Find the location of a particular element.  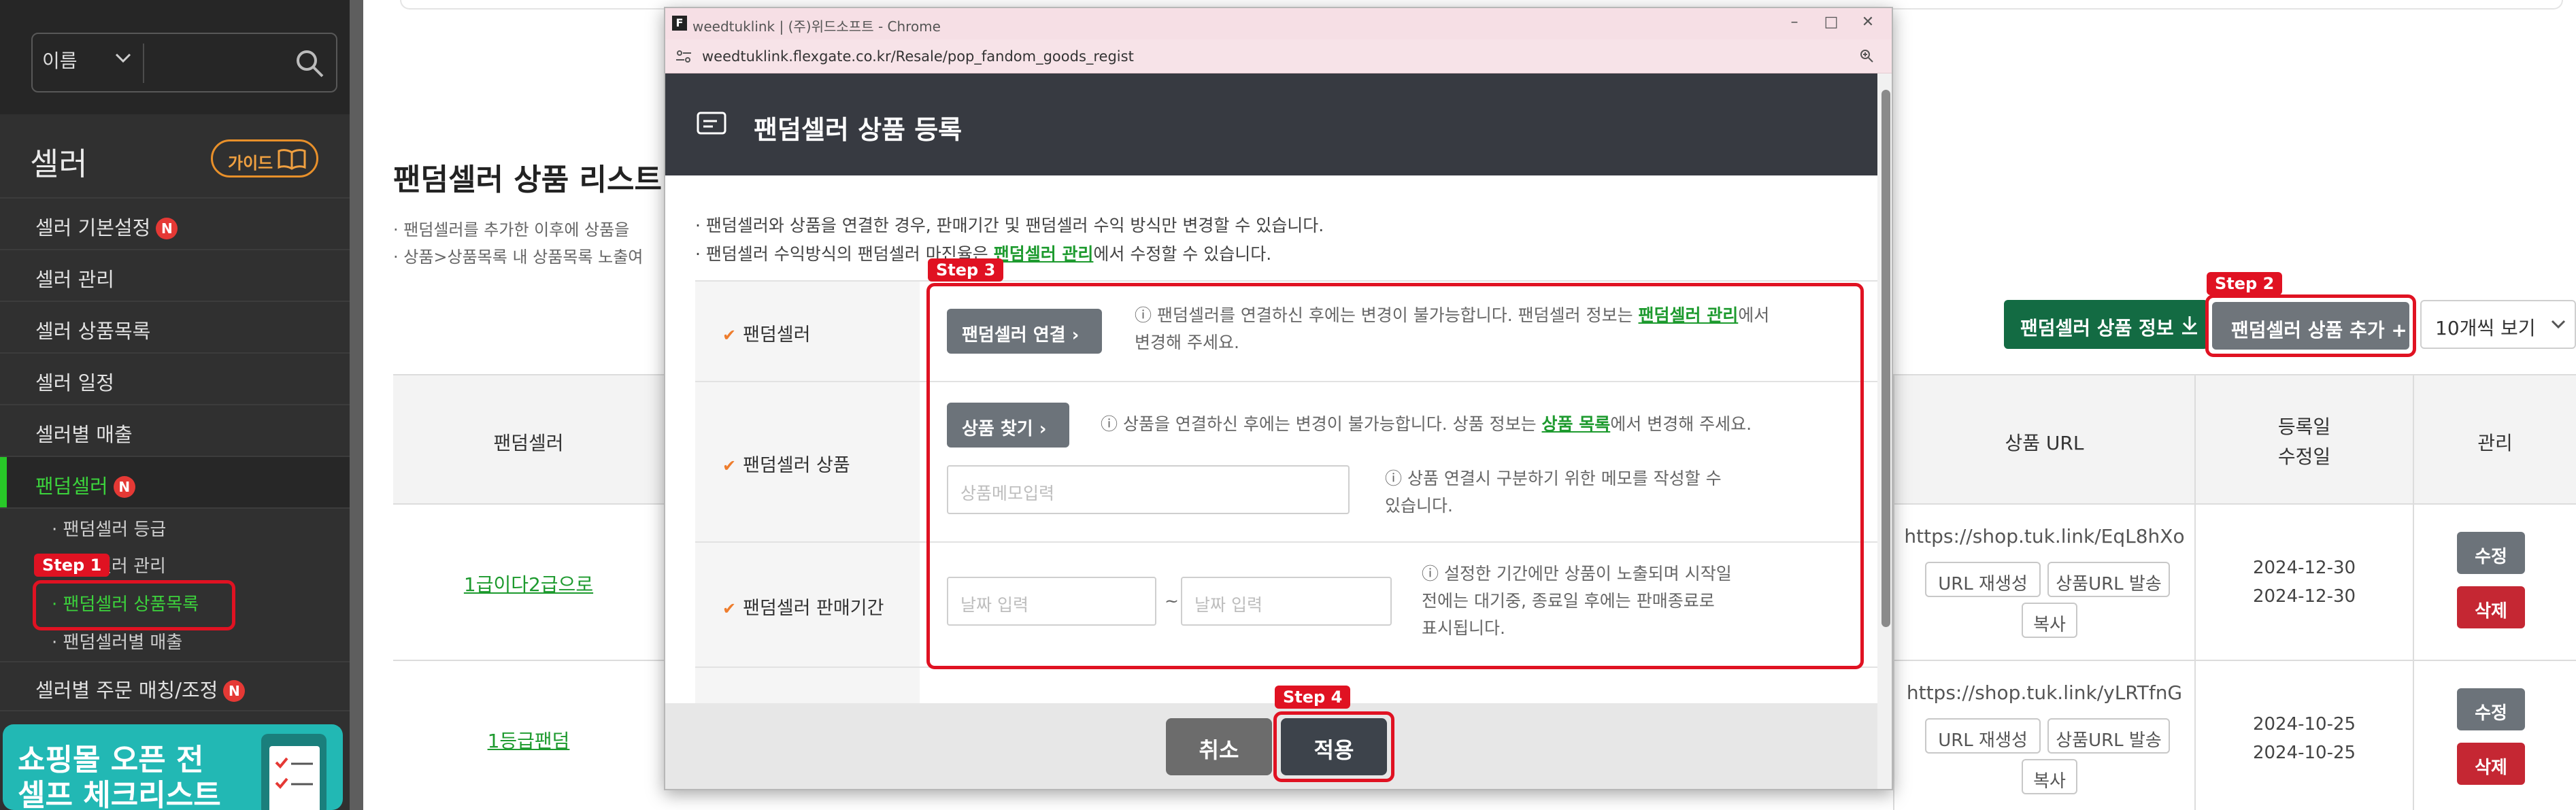

page-size-select: 10개씩 보기 is located at coordinates (2498, 324).